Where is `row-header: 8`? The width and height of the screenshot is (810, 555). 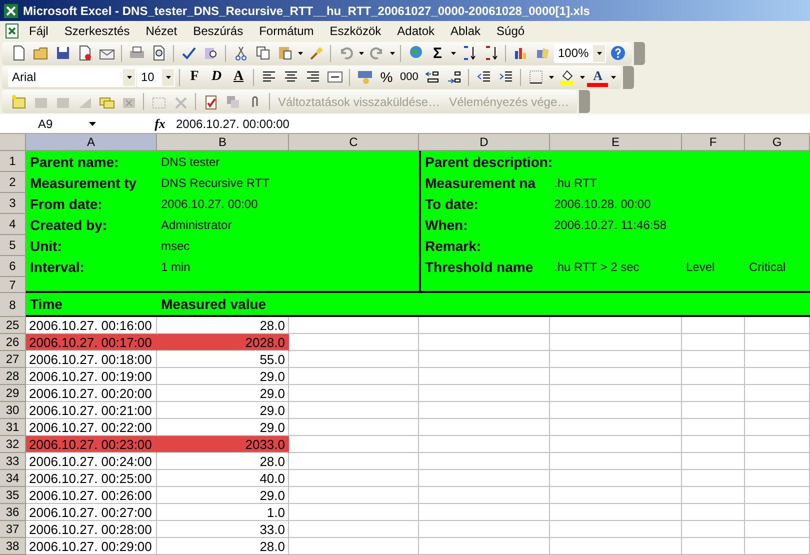
row-header: 8 is located at coordinates (13, 305).